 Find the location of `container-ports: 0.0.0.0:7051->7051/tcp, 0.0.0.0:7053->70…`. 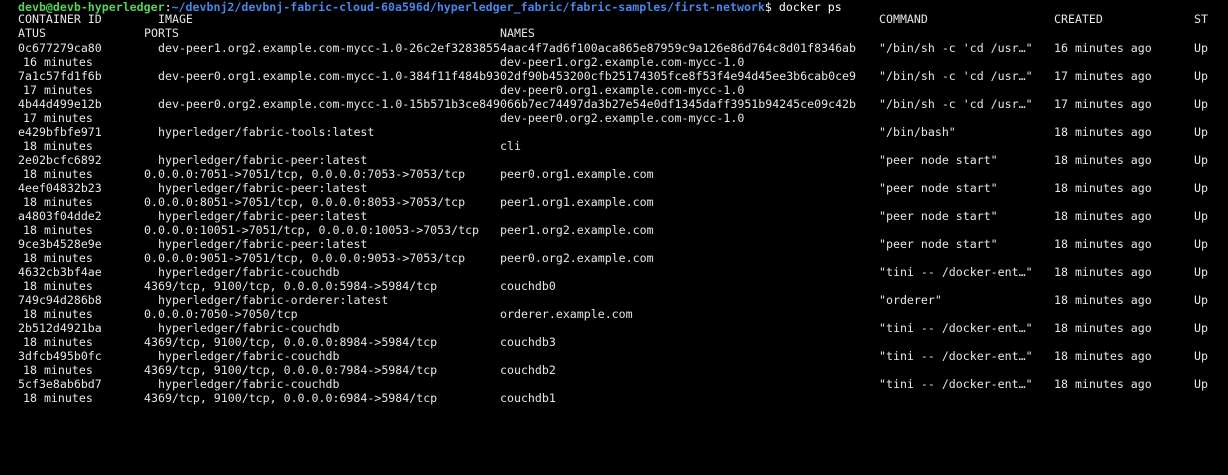

container-ports: 0.0.0.0:7051->7051/tcp, 0.0.0.0:7053->70… is located at coordinates (305, 174).